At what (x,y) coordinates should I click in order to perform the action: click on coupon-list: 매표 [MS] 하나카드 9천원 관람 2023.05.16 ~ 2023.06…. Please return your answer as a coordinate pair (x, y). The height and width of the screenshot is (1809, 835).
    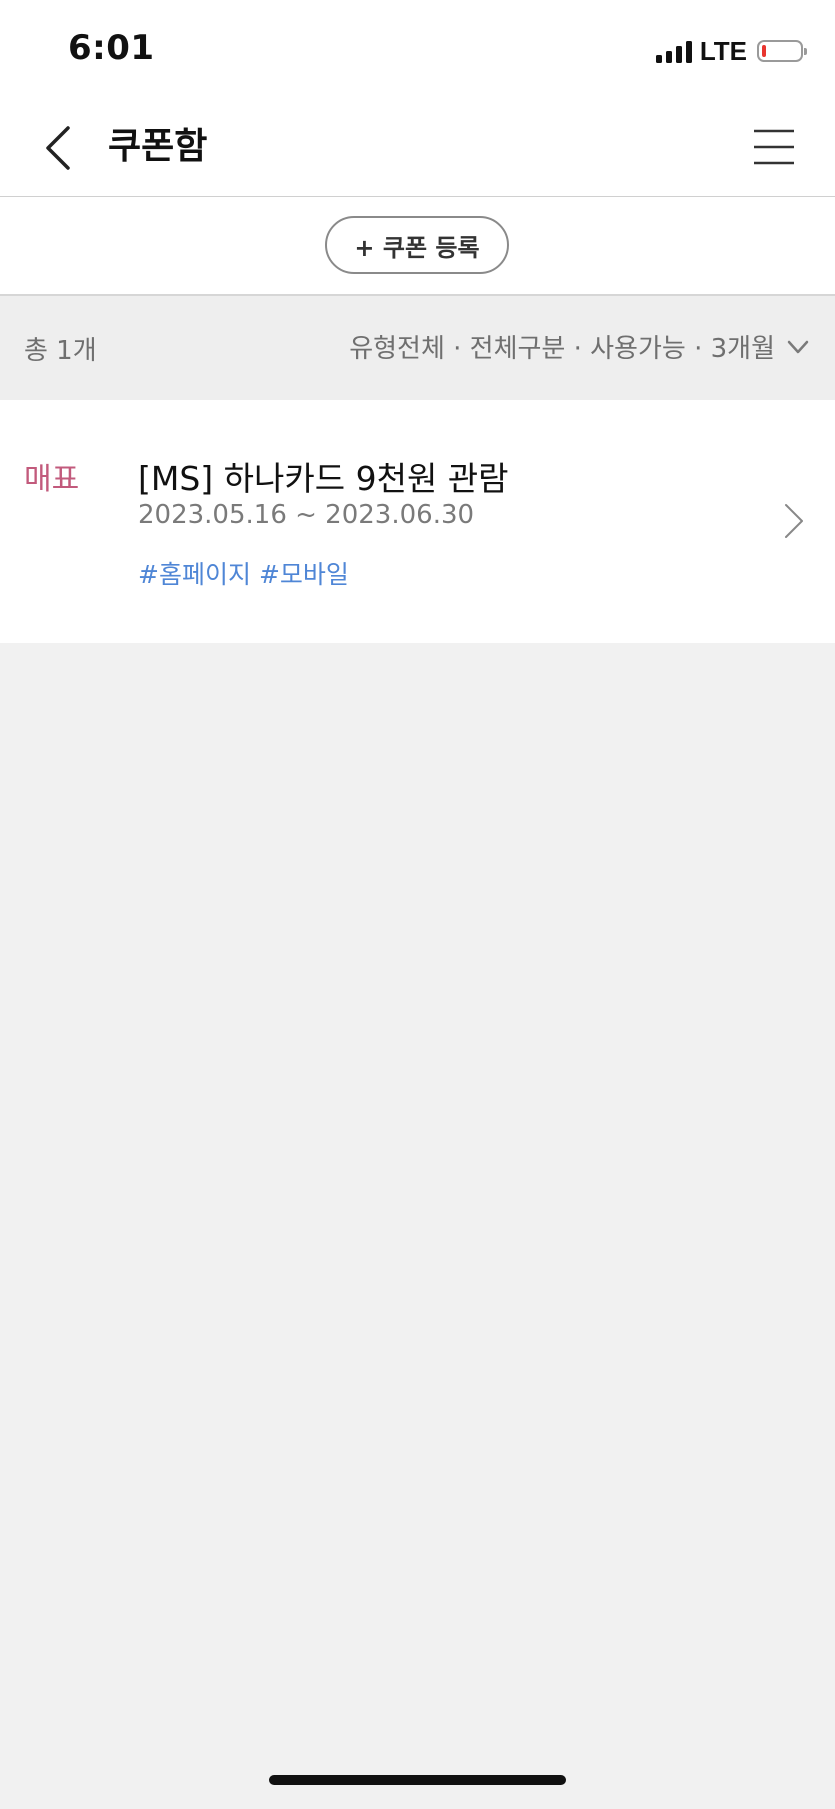
    Looking at the image, I should click on (417, 521).